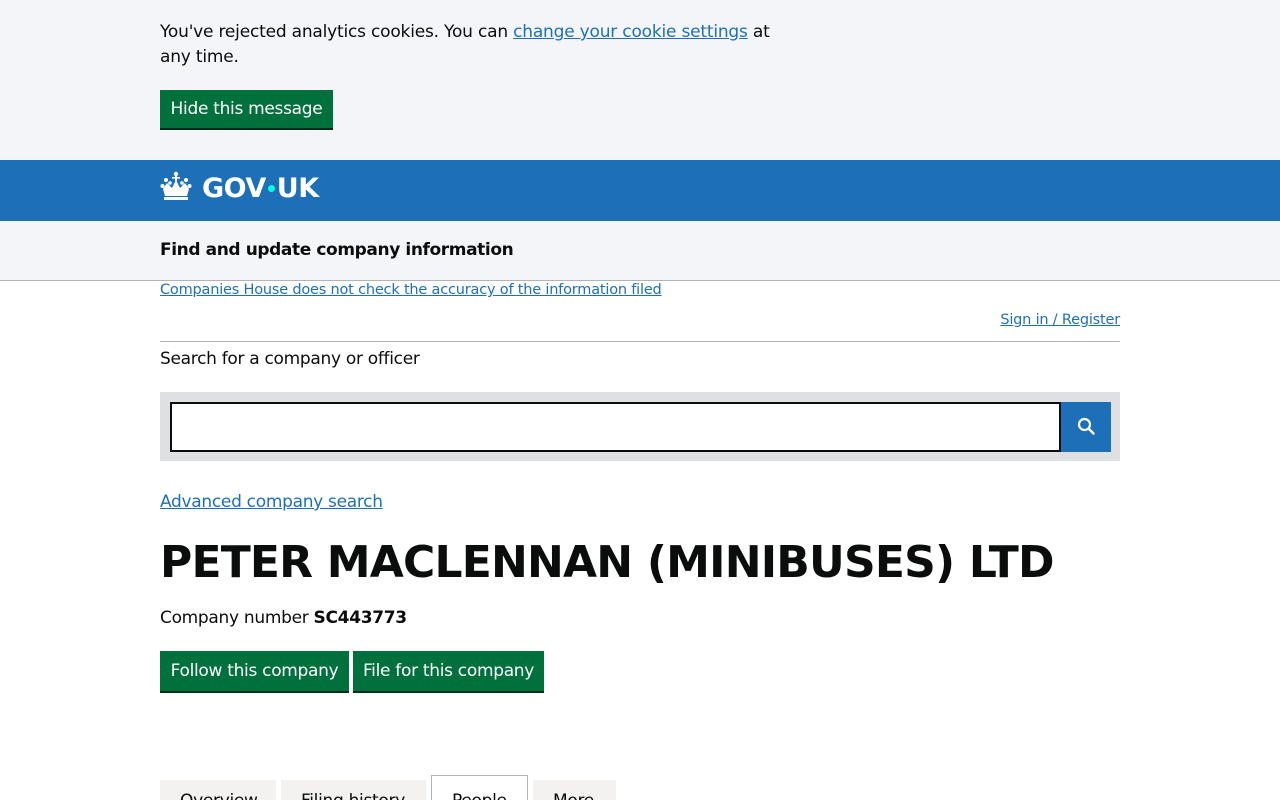 This screenshot has width=1280, height=800. Describe the element at coordinates (574, 790) in the screenshot. I see `tab-more: More` at that location.